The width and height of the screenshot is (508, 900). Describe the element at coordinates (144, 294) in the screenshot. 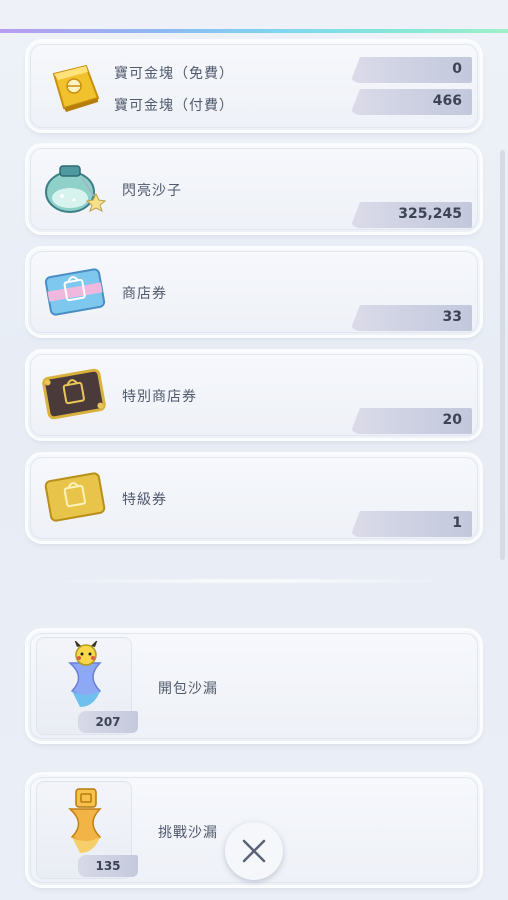

I see `shop-ticket-label: 商店券` at that location.